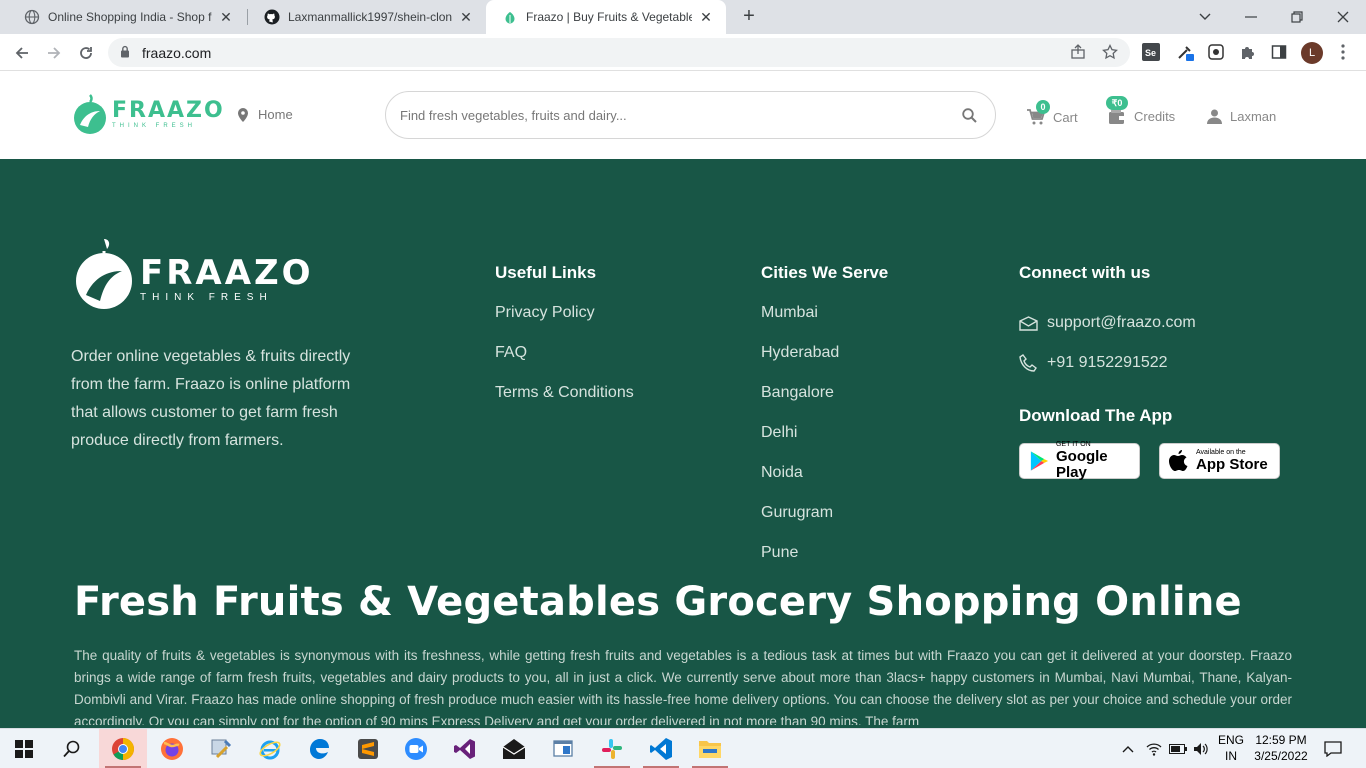  Describe the element at coordinates (172, 748) in the screenshot. I see `taskbar-firefox` at that location.